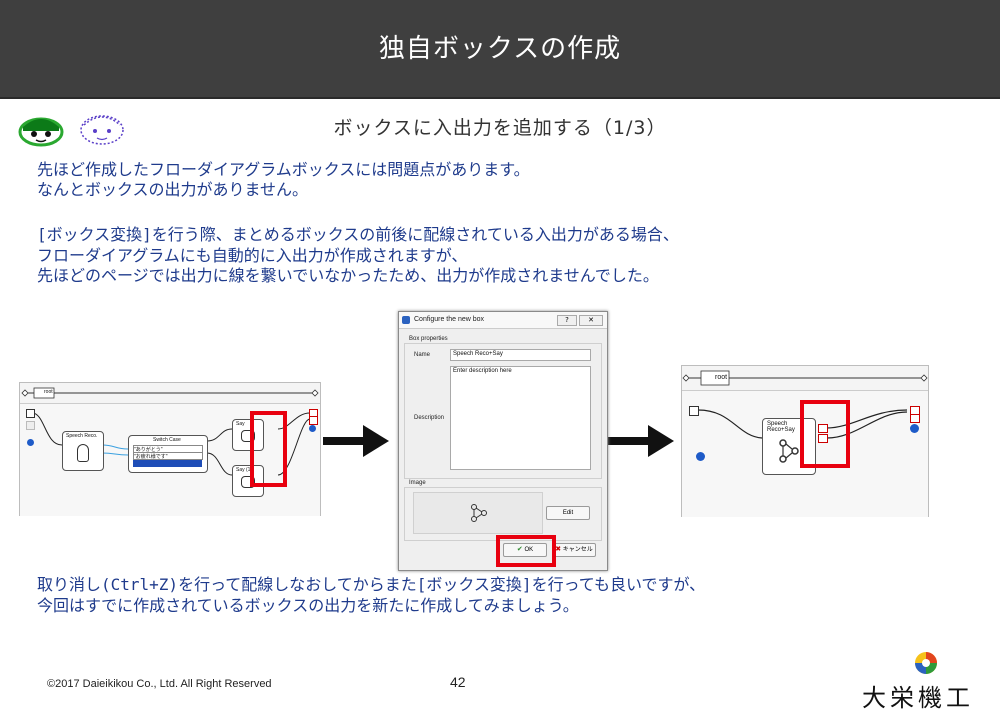 Image resolution: width=1000 pixels, height=713 pixels. What do you see at coordinates (417, 483) in the screenshot?
I see `image-label: Image` at bounding box center [417, 483].